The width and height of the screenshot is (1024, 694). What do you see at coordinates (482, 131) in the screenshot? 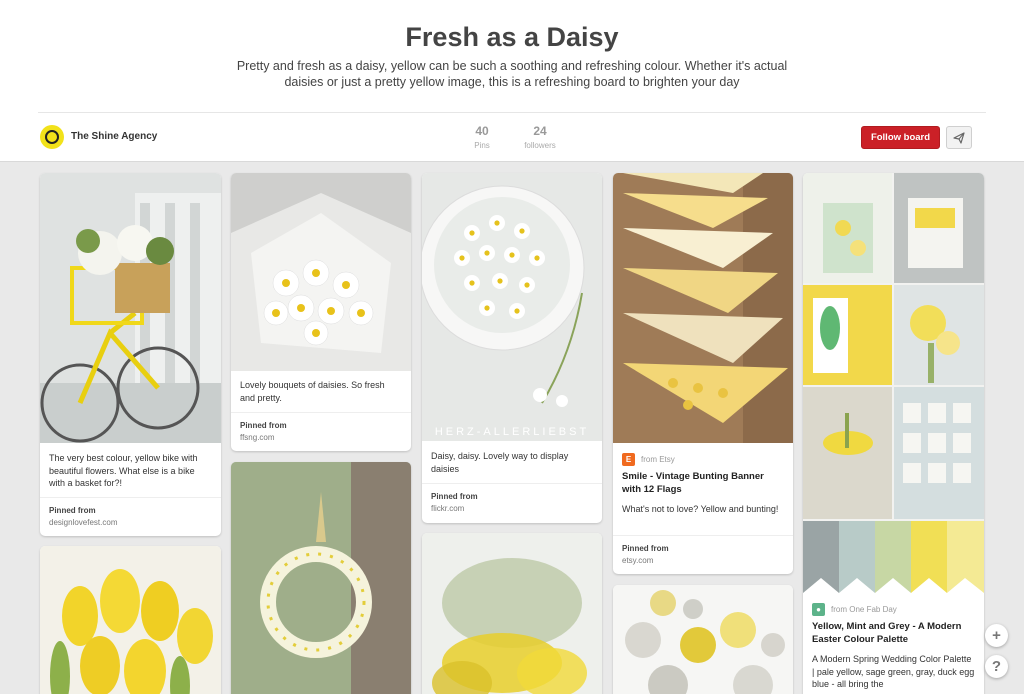
I see `pins-count: 40` at bounding box center [482, 131].